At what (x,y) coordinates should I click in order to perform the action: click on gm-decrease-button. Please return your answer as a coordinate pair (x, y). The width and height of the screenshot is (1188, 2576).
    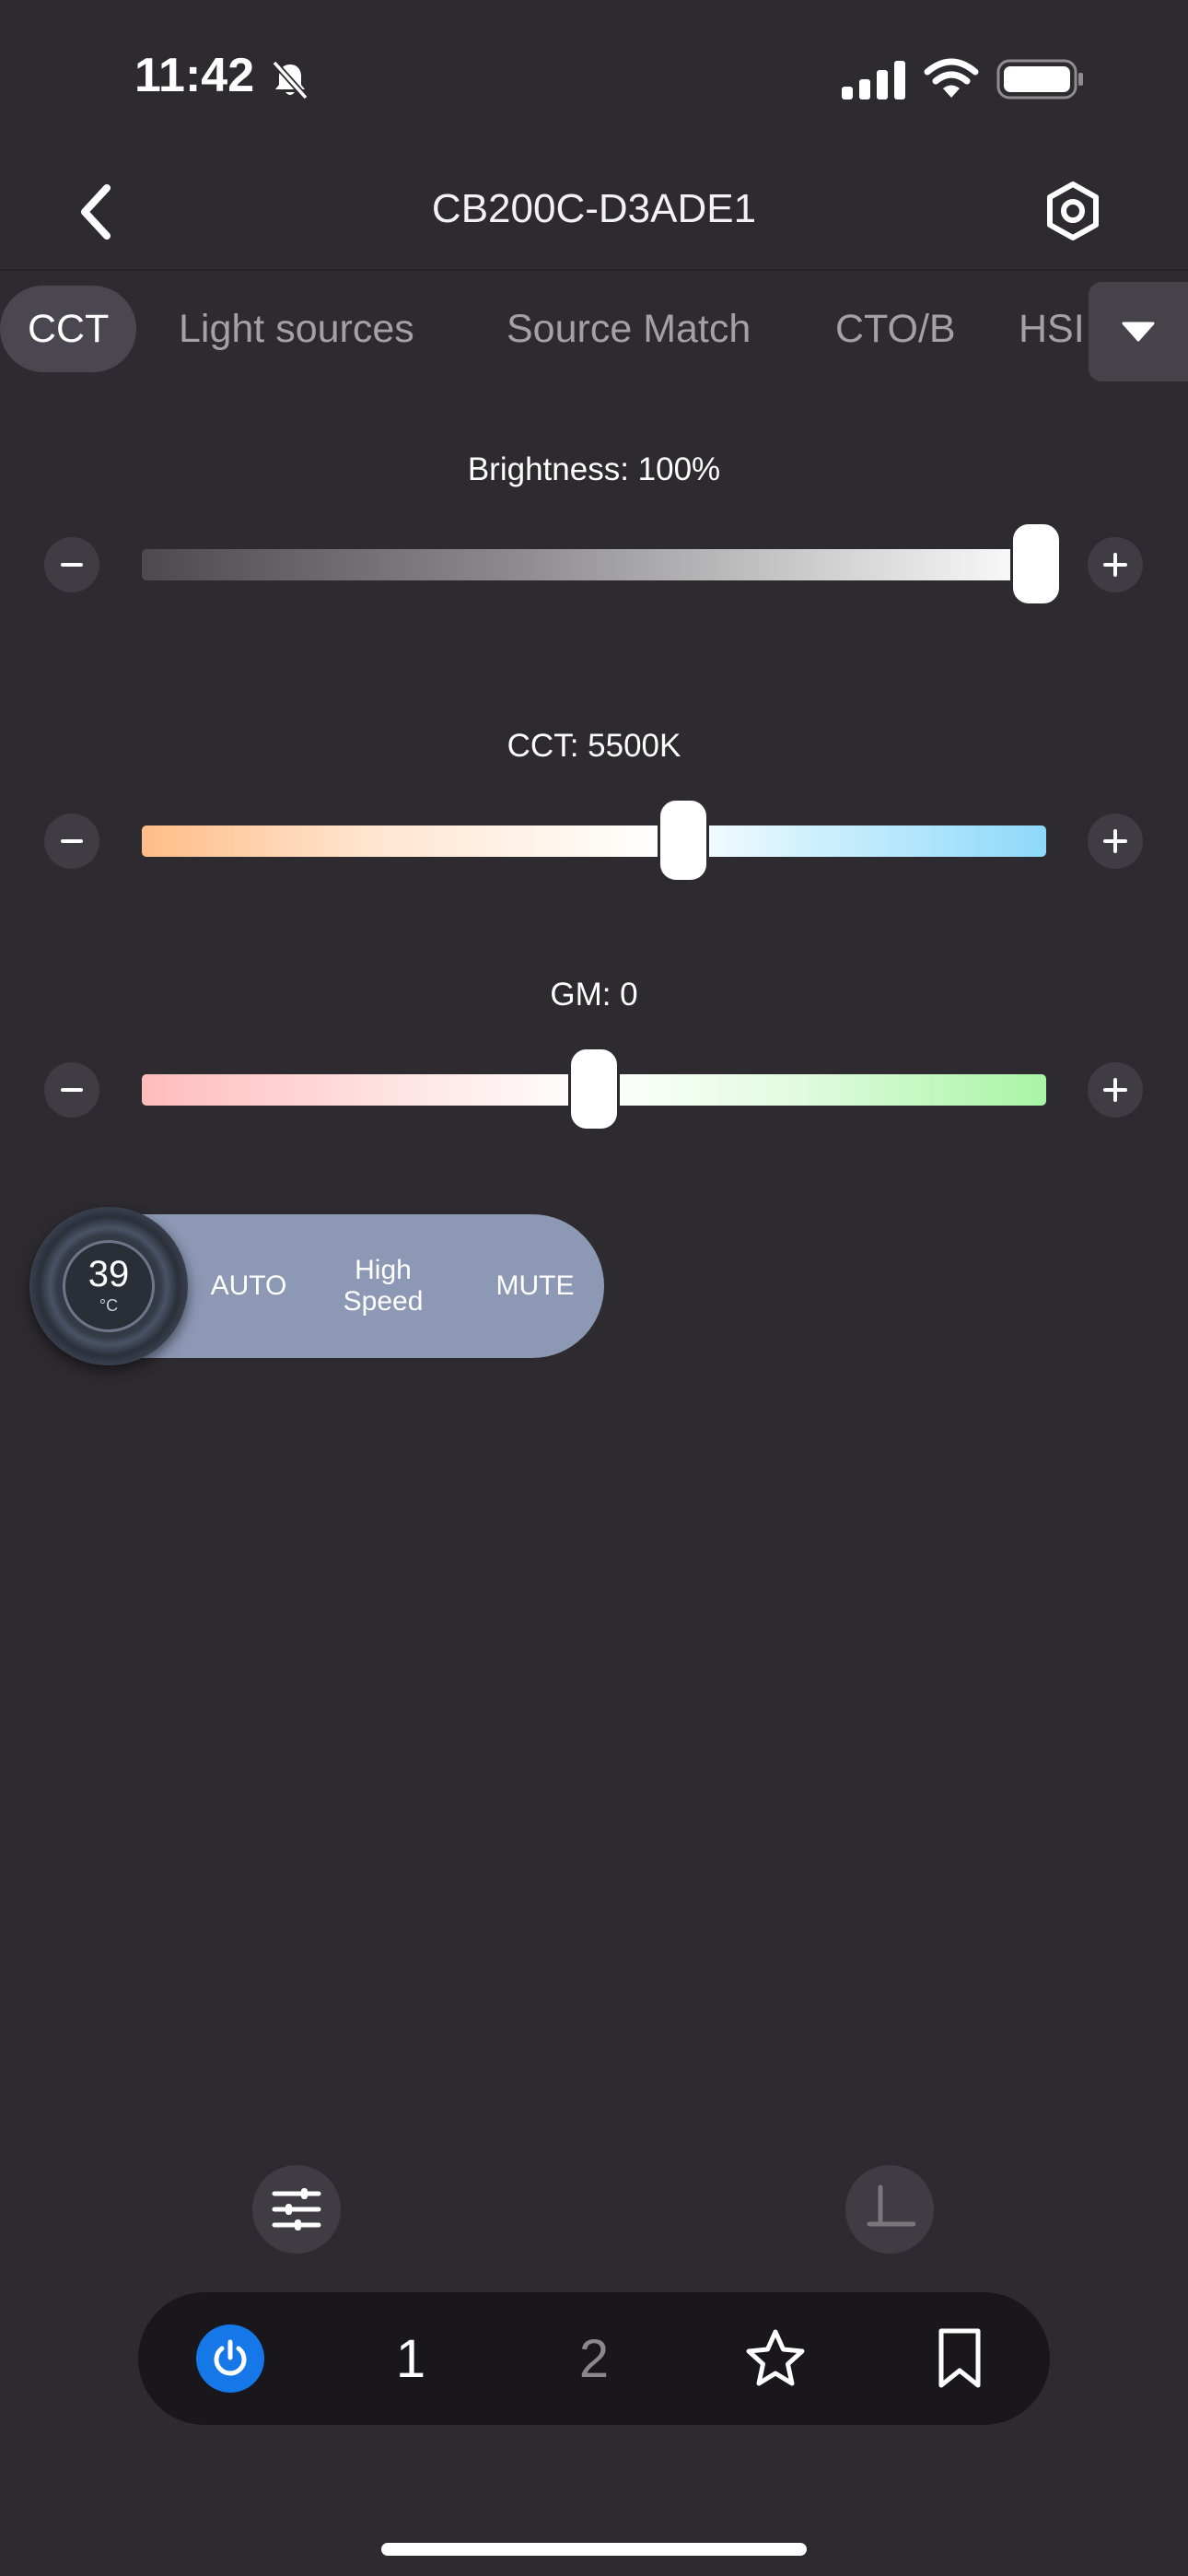
    Looking at the image, I should click on (71, 1090).